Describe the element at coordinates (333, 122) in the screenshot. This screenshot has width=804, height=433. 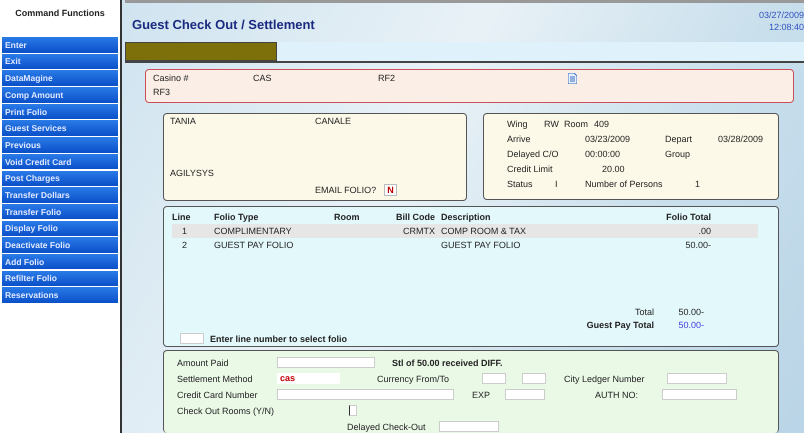
I see `last-name: CANALE` at that location.